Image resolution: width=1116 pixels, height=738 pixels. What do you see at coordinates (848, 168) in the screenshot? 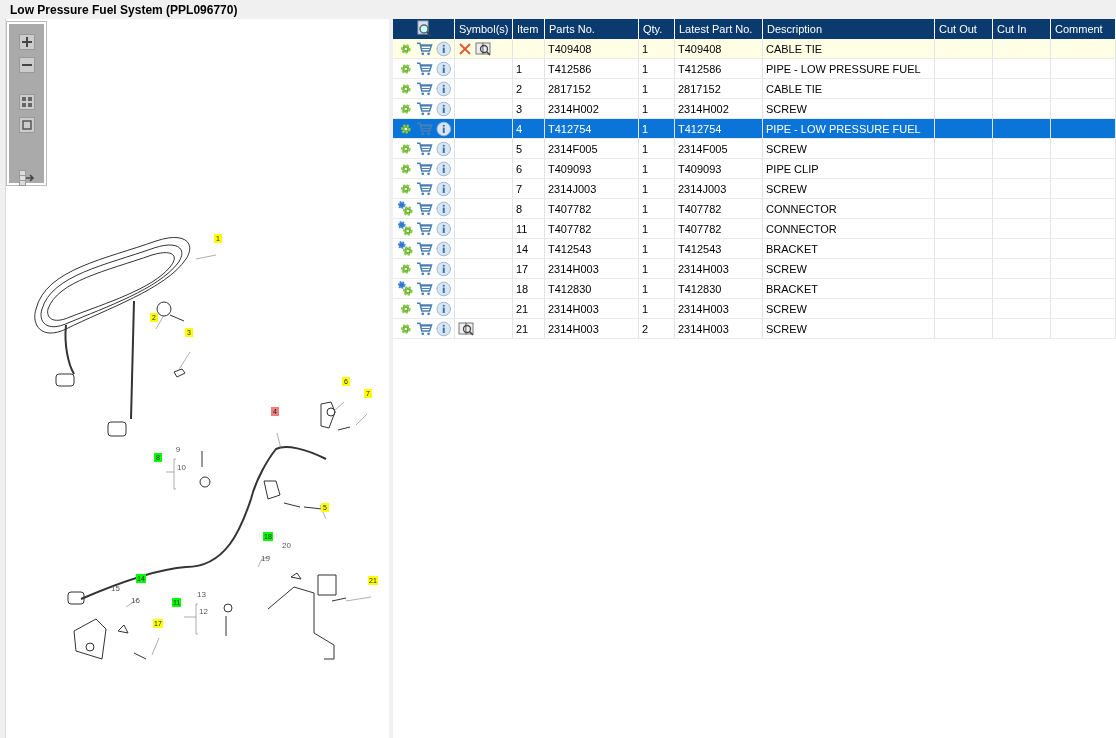
I see `table-cell: PIPE CLIP` at bounding box center [848, 168].